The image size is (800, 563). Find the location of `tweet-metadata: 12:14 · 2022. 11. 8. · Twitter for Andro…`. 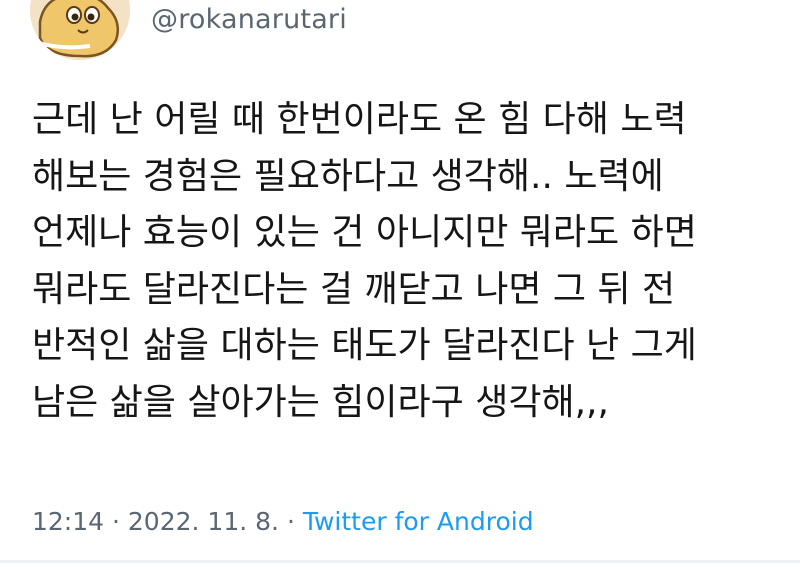

tweet-metadata: 12:14 · 2022. 11. 8. · Twitter for Andro… is located at coordinates (283, 521).